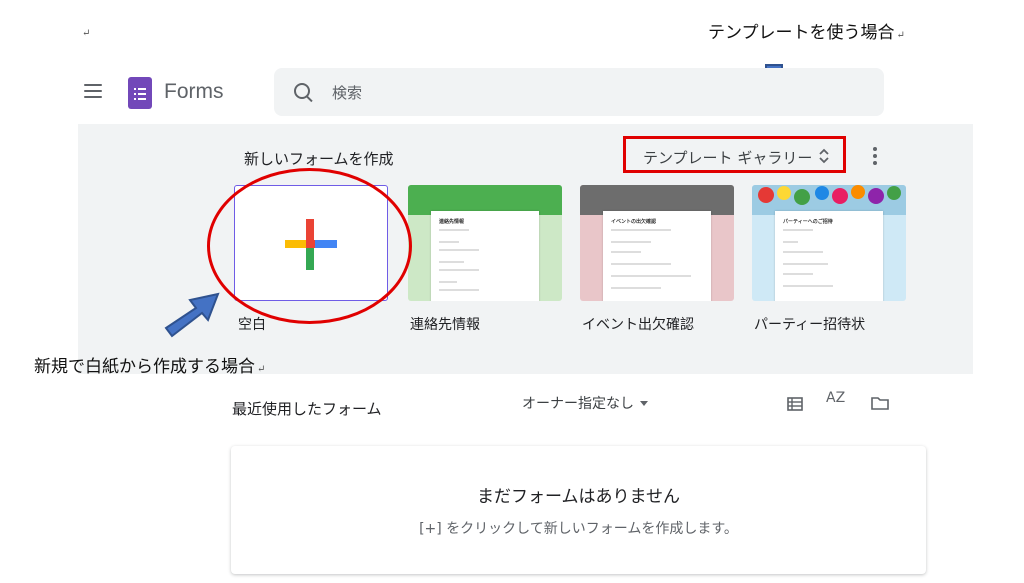  Describe the element at coordinates (93, 91) in the screenshot. I see `menu-icon` at that location.